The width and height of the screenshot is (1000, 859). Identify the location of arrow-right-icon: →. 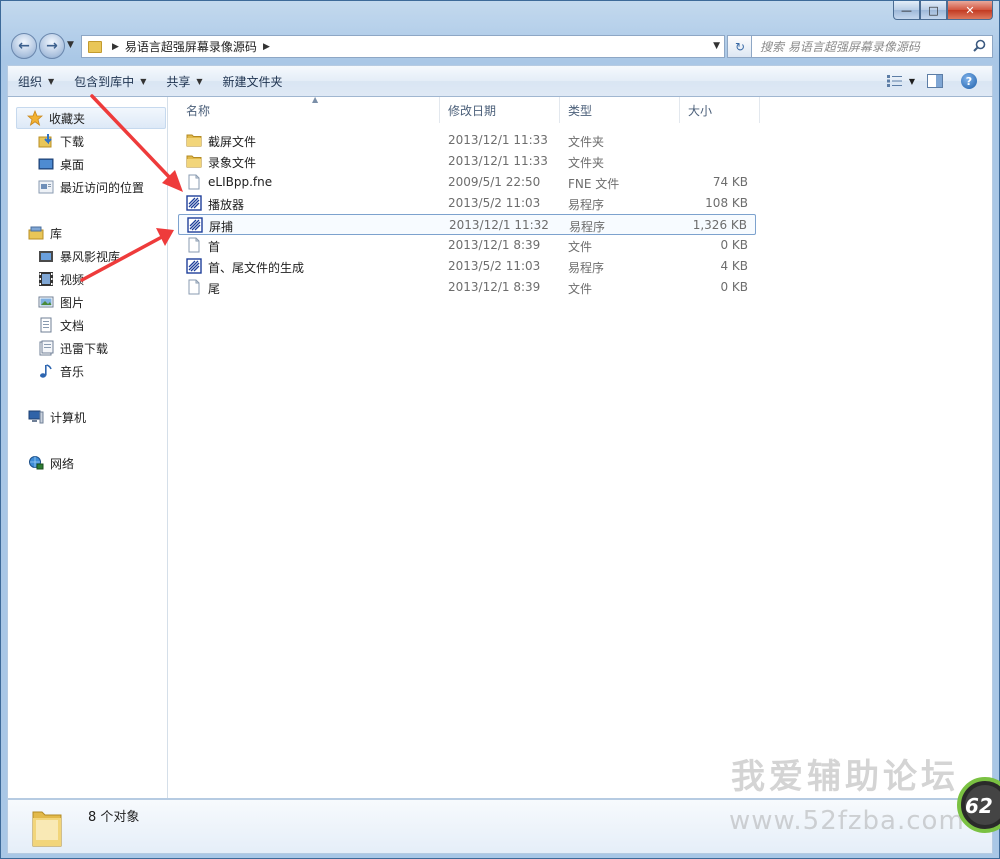
(52, 46).